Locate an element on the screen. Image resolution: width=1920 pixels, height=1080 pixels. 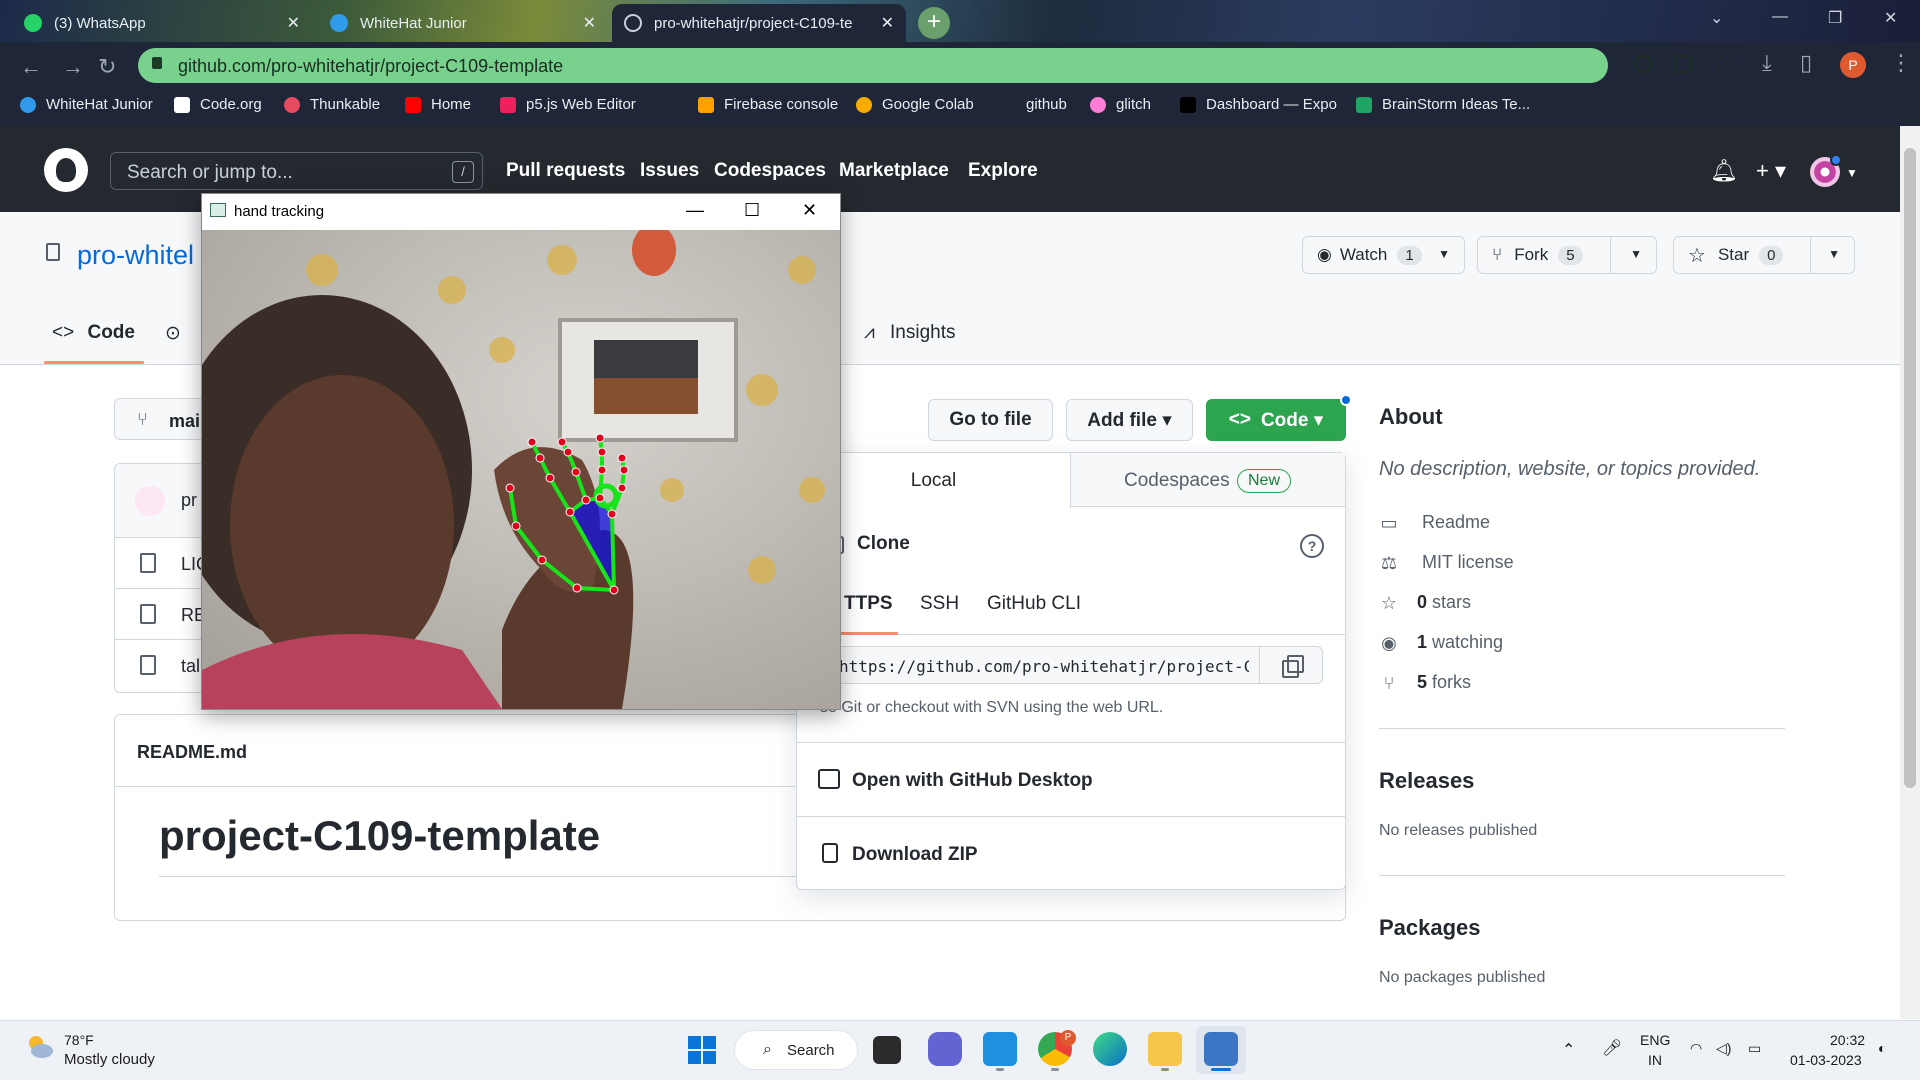
nav-explore: Explore is located at coordinates (1003, 171).